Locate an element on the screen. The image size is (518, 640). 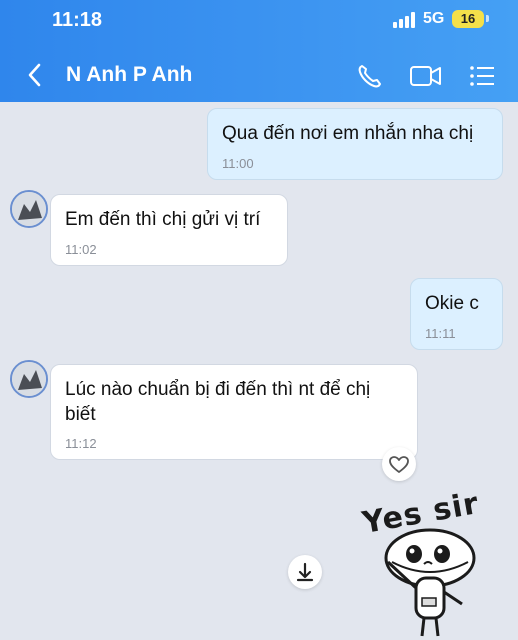
list-menu-icon is located at coordinates (482, 76).